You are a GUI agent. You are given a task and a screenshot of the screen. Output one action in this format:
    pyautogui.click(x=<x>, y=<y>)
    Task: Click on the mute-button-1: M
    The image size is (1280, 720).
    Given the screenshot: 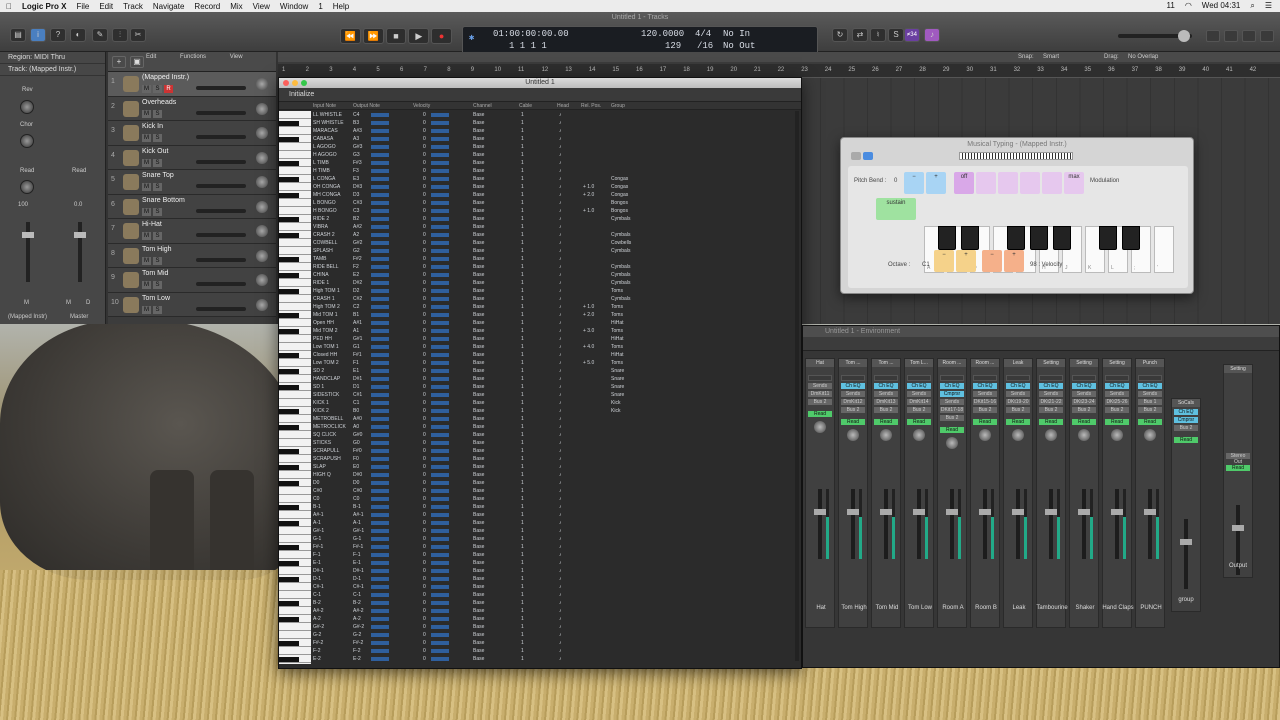 What is the action you would take?
    pyautogui.click(x=26, y=303)
    